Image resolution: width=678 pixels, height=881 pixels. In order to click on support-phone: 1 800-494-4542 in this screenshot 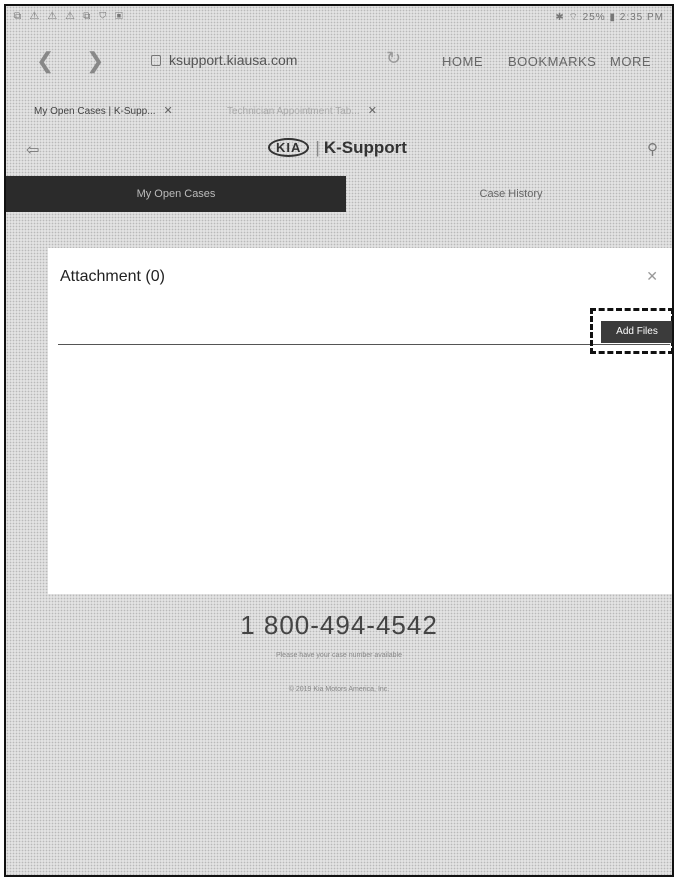, I will do `click(339, 625)`.